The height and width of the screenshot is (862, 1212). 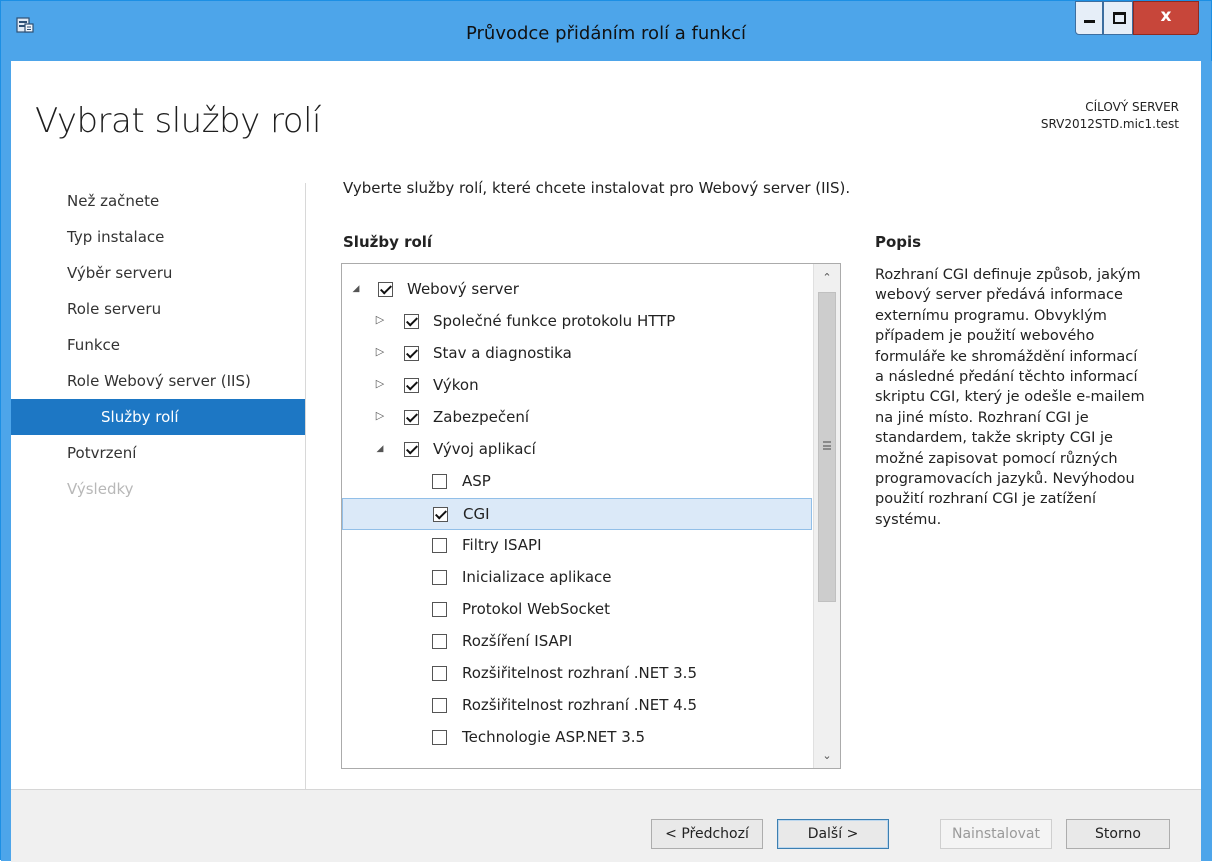 I want to click on tree-row: Rozšiřitelnost rozhraní .NET 4.5, so click(x=577, y=706).